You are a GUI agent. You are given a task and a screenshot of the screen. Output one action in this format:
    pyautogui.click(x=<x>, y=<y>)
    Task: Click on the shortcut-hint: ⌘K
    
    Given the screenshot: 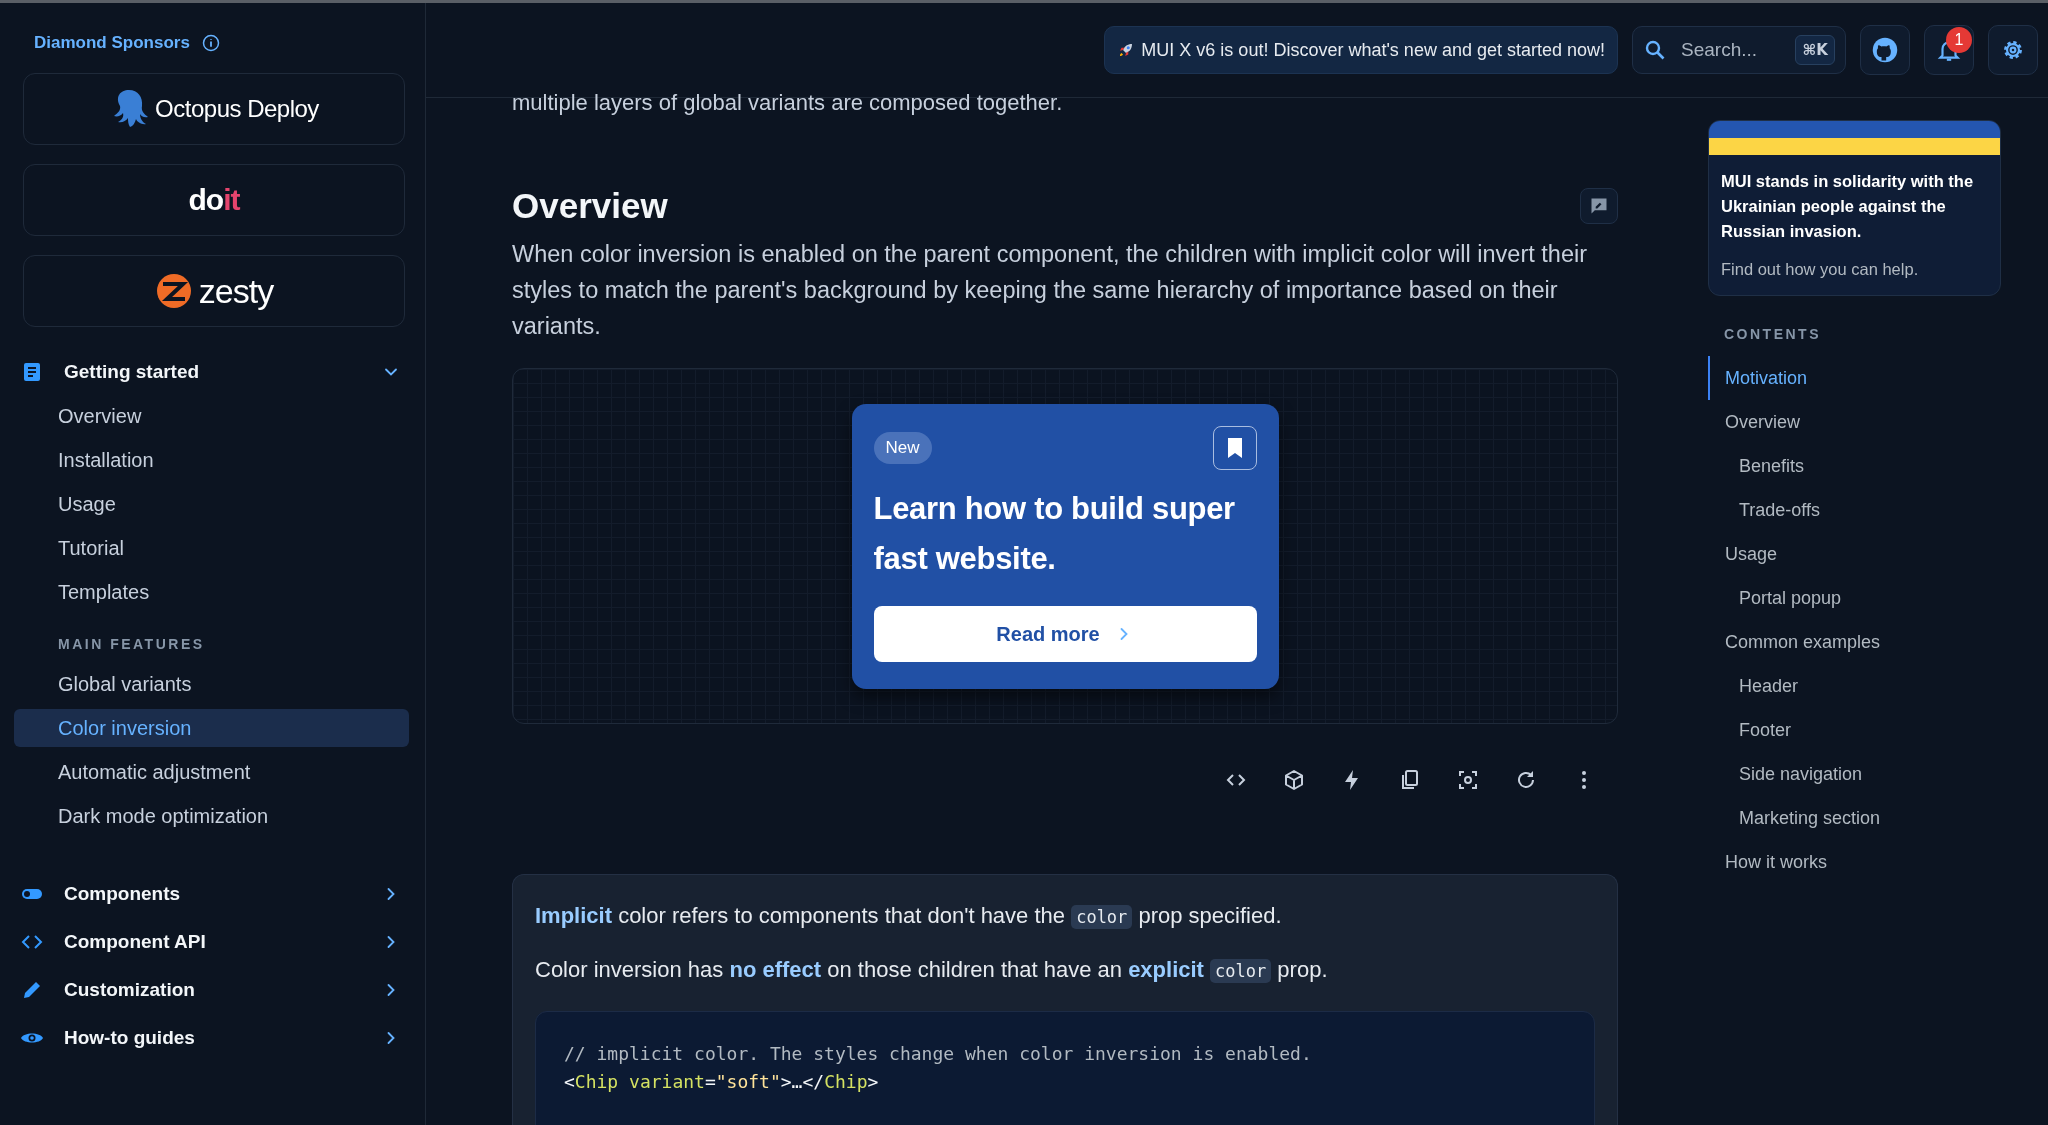 What is the action you would take?
    pyautogui.click(x=1815, y=50)
    